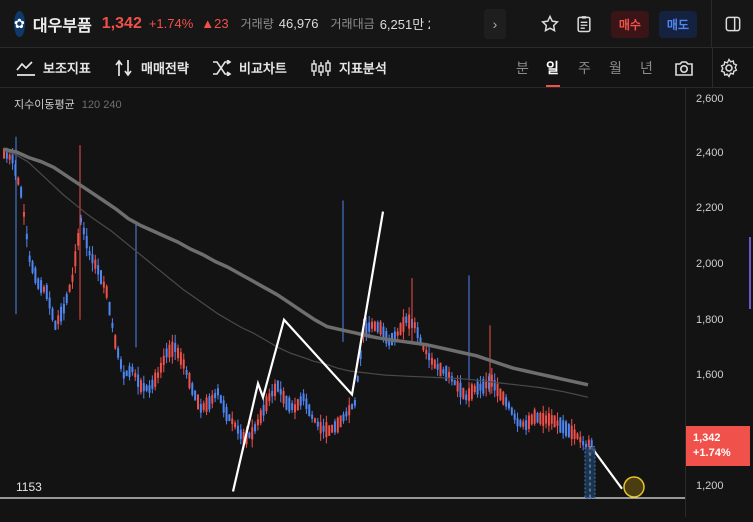  Describe the element at coordinates (123, 67) in the screenshot. I see `strategy-icon` at that location.